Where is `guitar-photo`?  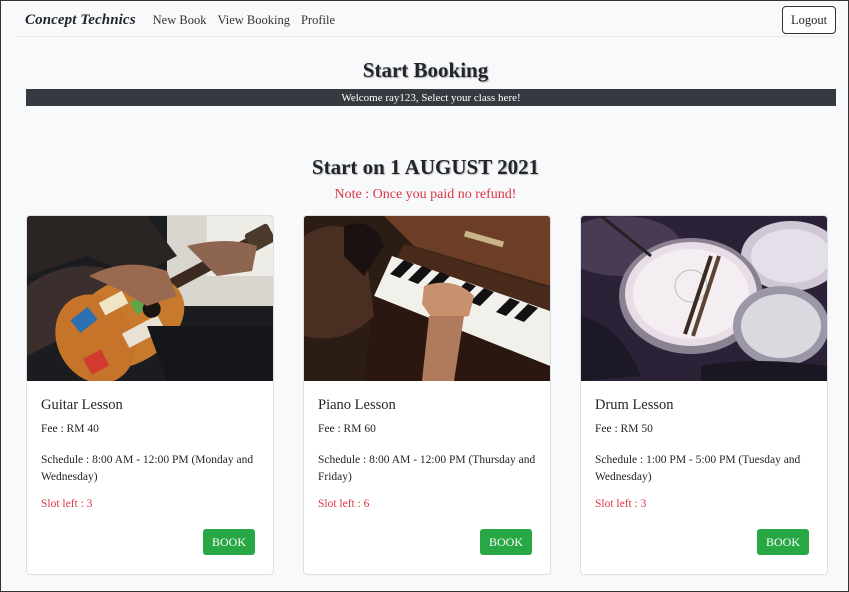 guitar-photo is located at coordinates (150, 298).